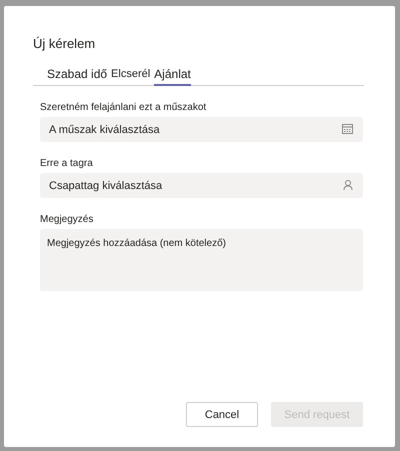 The height and width of the screenshot is (451, 400). Describe the element at coordinates (201, 185) in the screenshot. I see `picker-field: Csapattag kiválasztása` at that location.